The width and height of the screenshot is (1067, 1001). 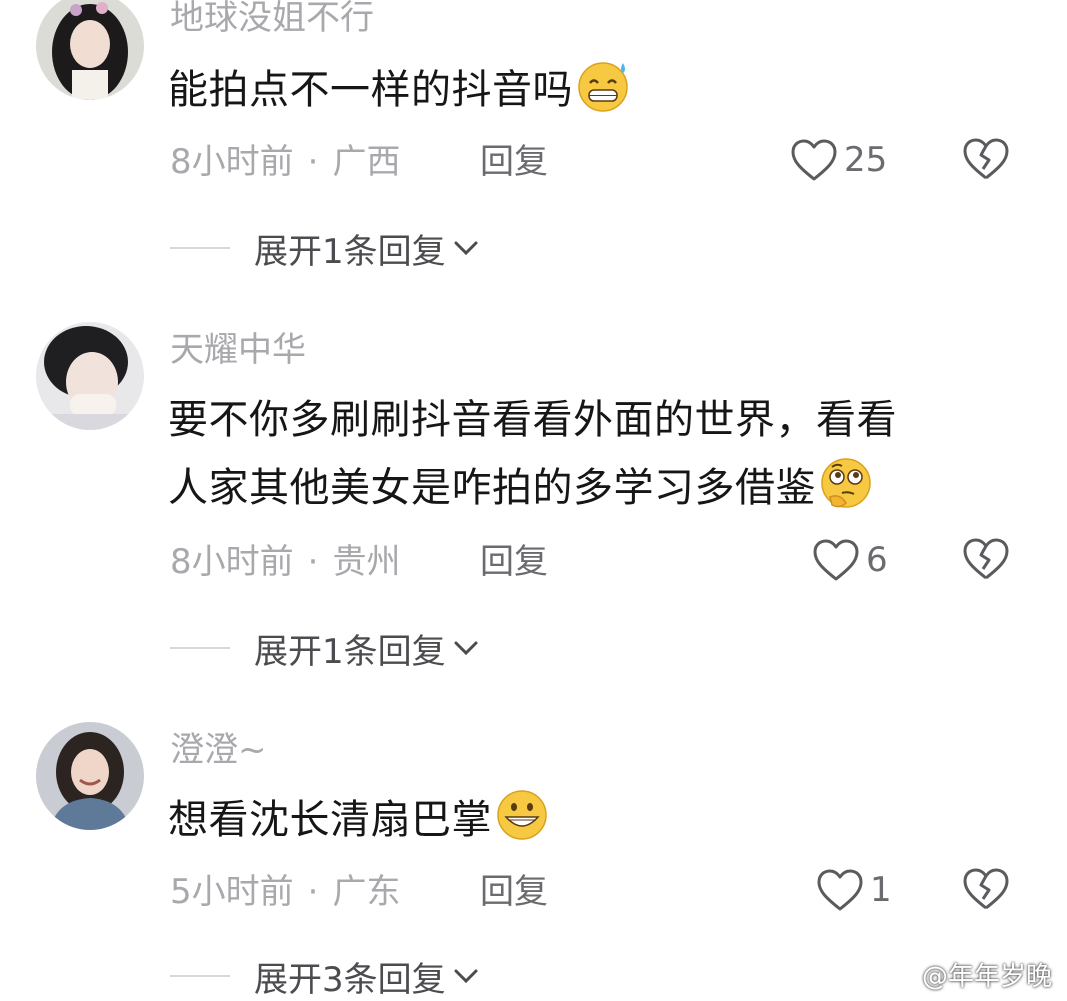 I want to click on comment-meta: 5小时前 · 广东, so click(x=285, y=892).